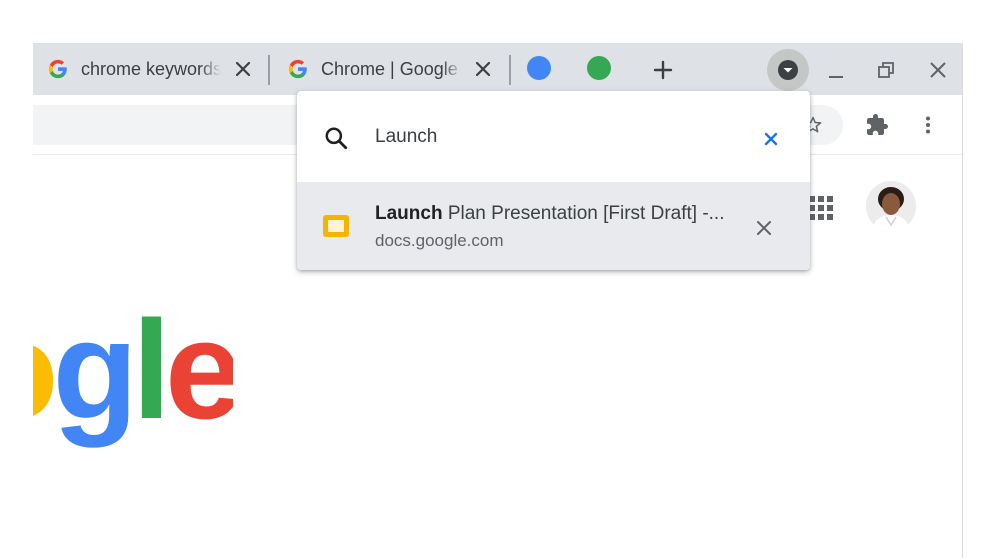  I want to click on minimize-icon, so click(836, 77).